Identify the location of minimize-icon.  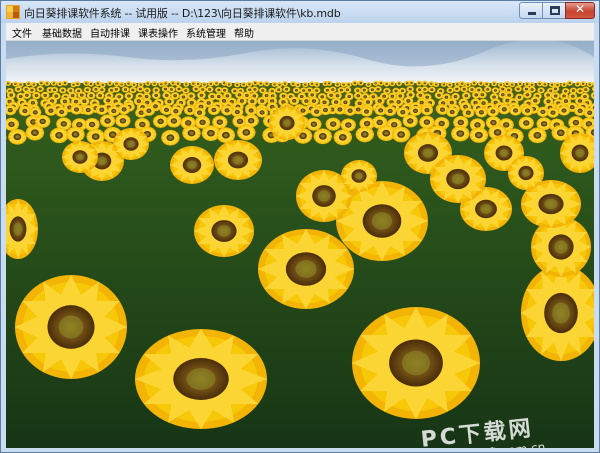
(532, 13).